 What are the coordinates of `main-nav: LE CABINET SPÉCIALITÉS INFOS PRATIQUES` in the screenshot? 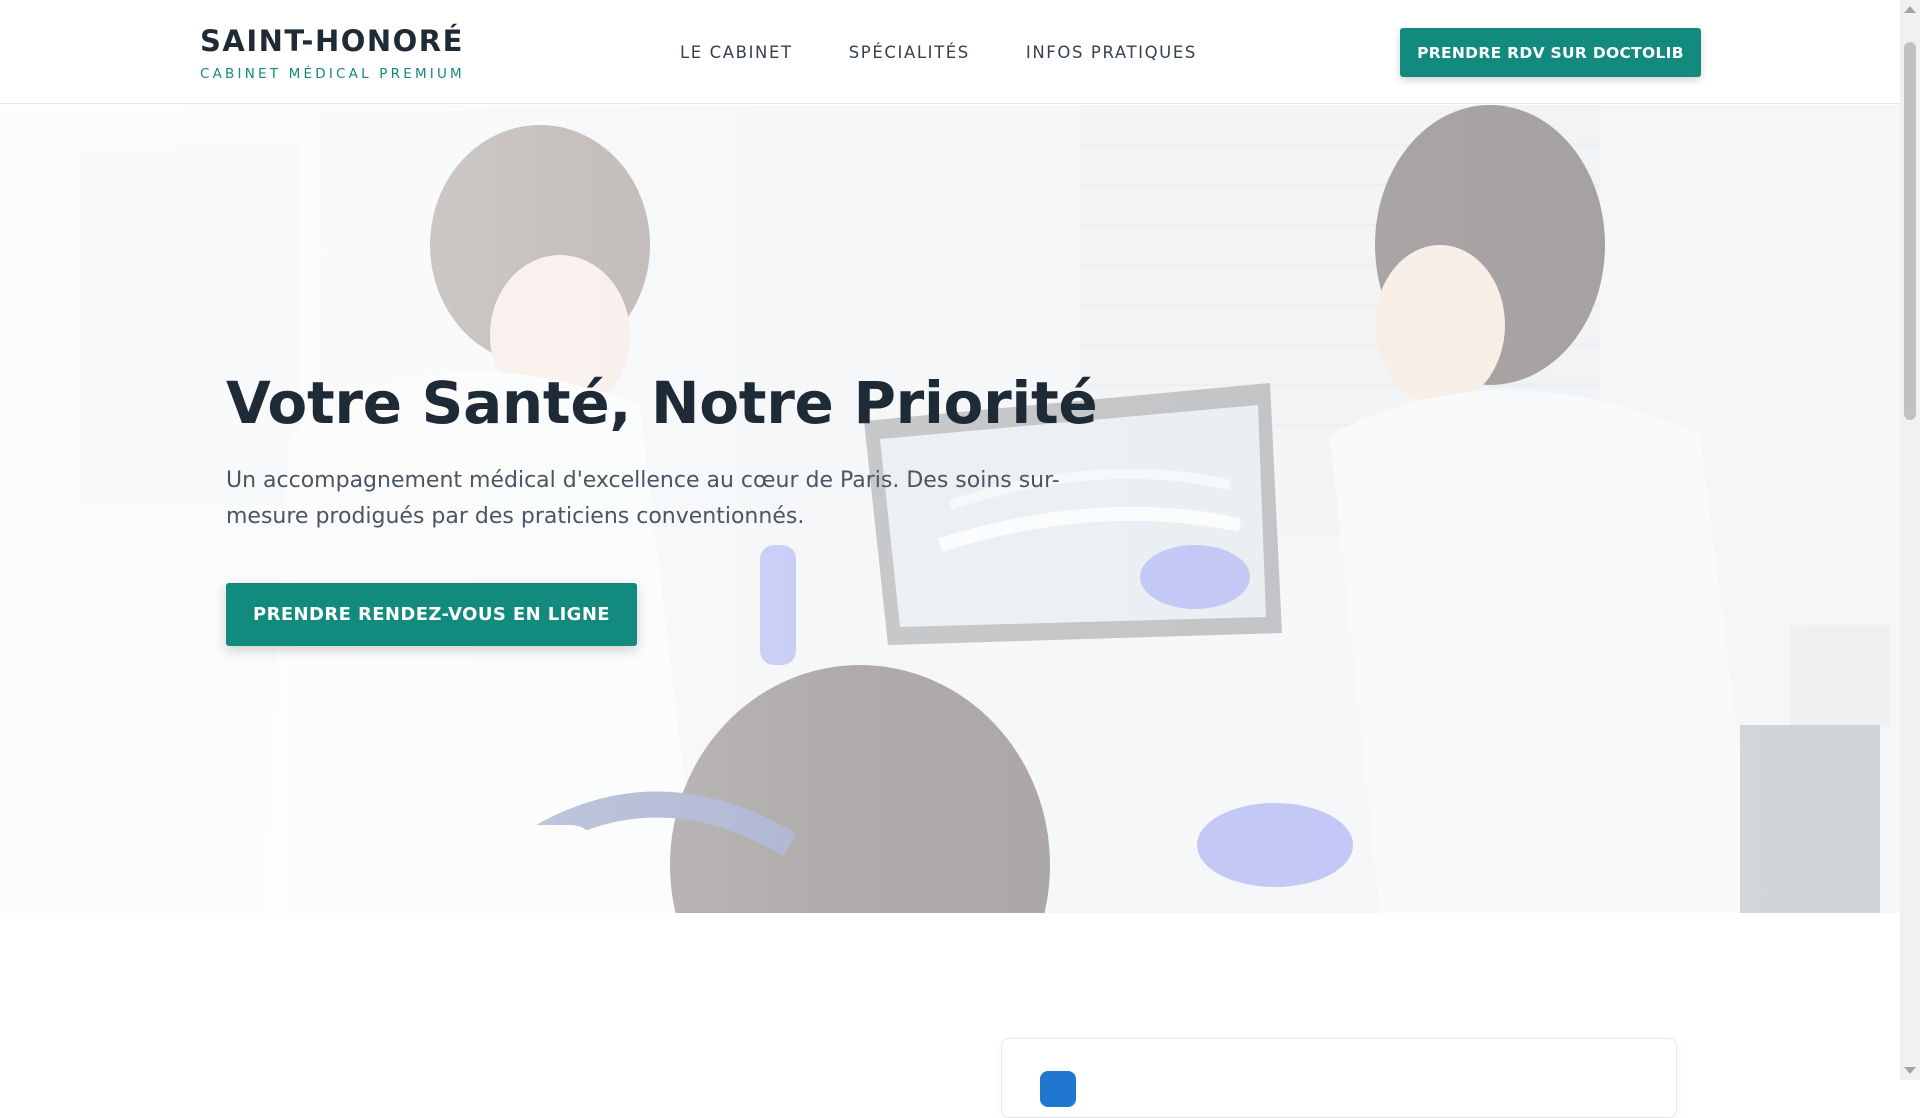 It's located at (938, 52).